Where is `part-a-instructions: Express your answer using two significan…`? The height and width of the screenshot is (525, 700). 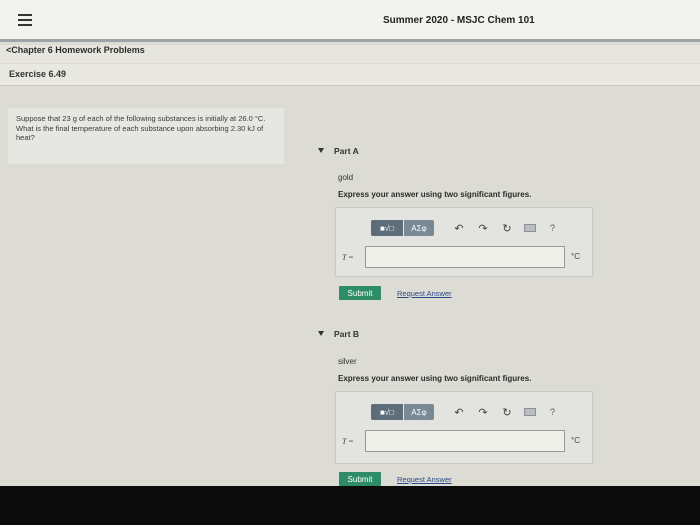
part-a-instructions: Express your answer using two significan… is located at coordinates (435, 194).